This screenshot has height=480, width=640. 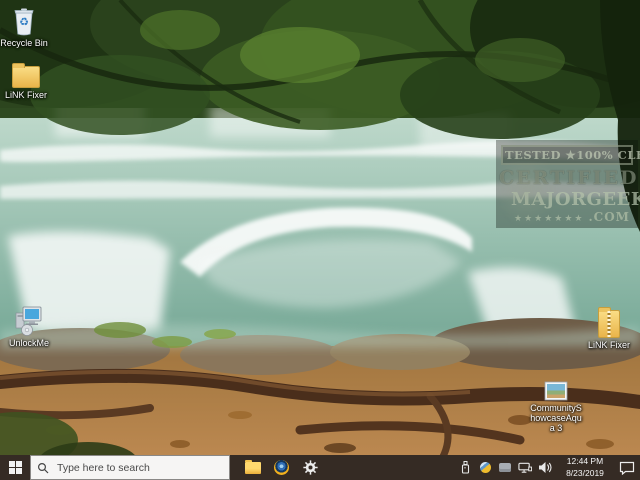 I want to click on usb-tray-button, so click(x=465, y=468).